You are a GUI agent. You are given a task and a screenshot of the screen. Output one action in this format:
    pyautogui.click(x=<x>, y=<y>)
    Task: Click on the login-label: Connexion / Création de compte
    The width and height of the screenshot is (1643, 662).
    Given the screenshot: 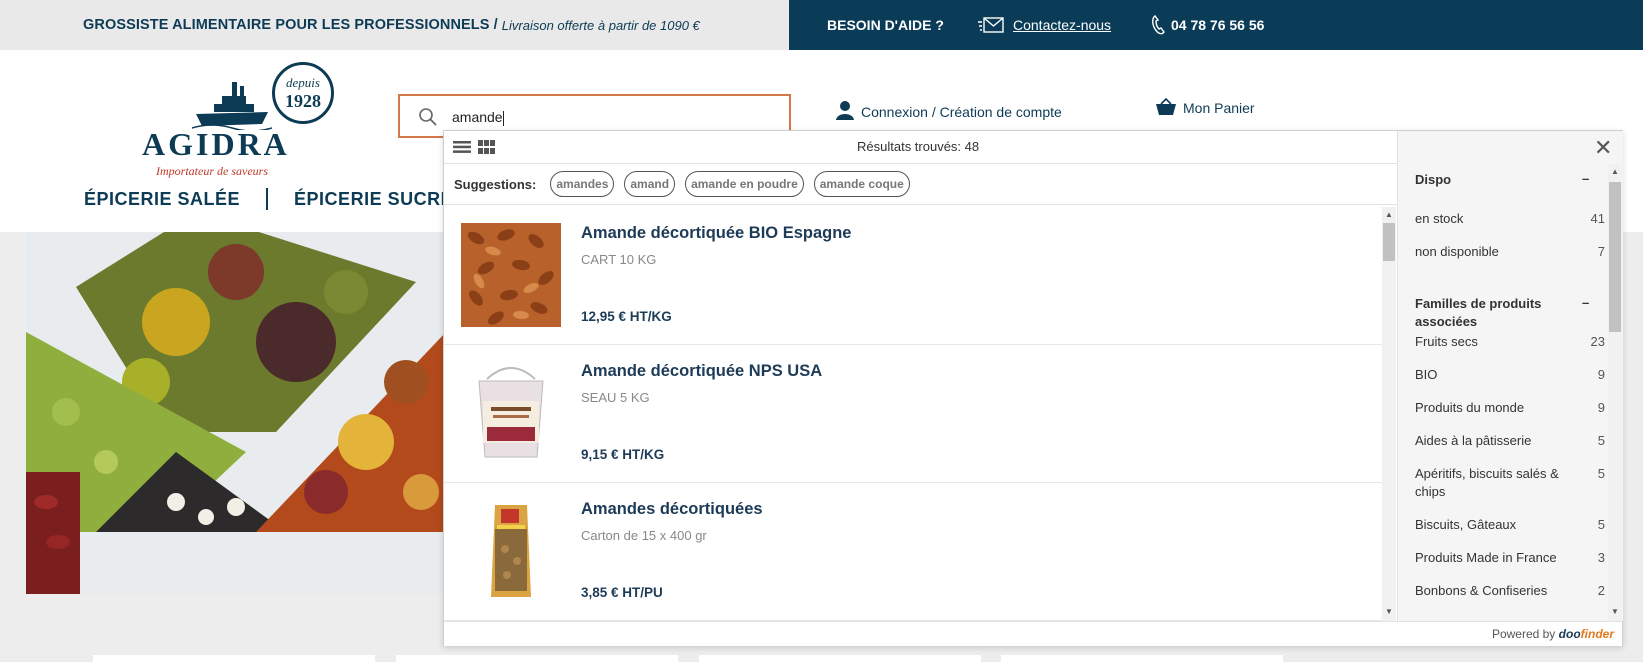 What is the action you would take?
    pyautogui.click(x=961, y=112)
    